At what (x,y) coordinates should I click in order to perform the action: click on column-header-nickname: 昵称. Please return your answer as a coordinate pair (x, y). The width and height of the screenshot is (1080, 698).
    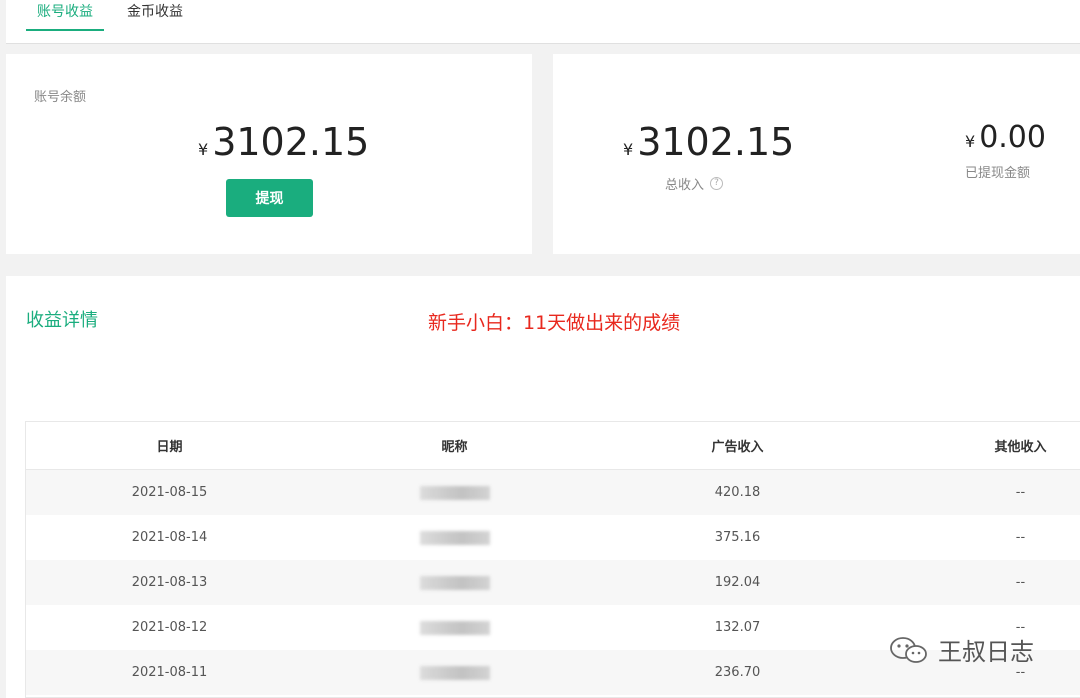
    Looking at the image, I should click on (454, 447).